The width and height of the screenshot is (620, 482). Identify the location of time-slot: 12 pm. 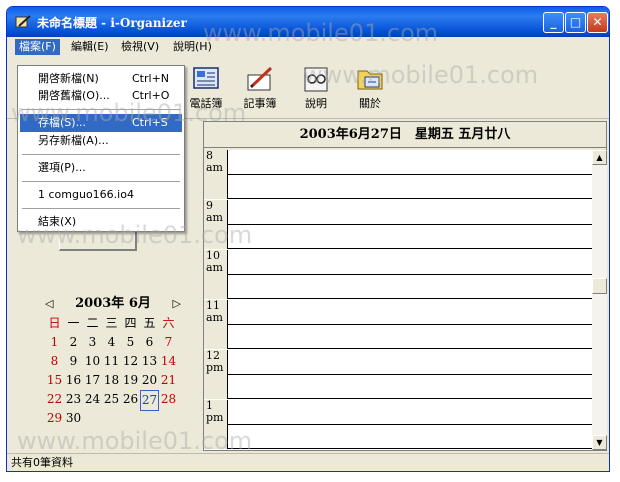
(398, 374).